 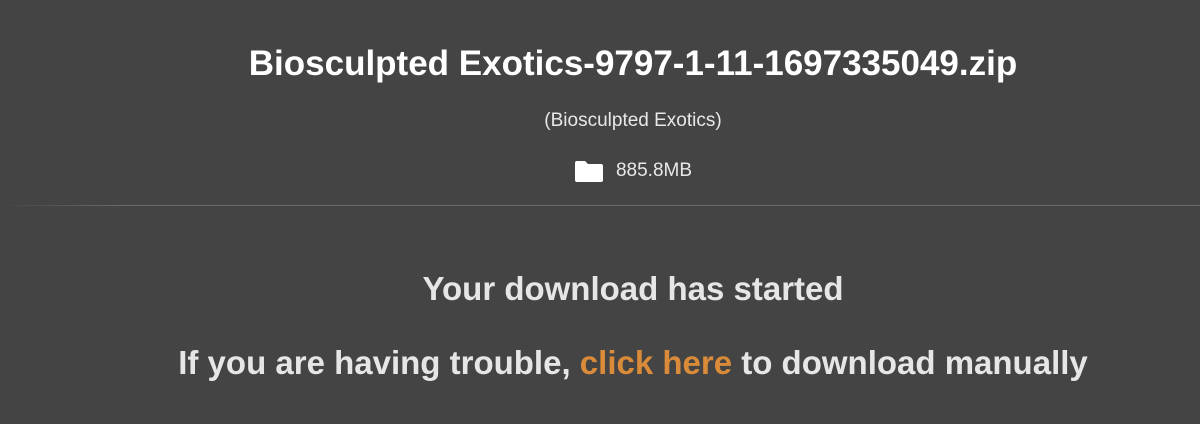 I want to click on section-divider, so click(x=600, y=205).